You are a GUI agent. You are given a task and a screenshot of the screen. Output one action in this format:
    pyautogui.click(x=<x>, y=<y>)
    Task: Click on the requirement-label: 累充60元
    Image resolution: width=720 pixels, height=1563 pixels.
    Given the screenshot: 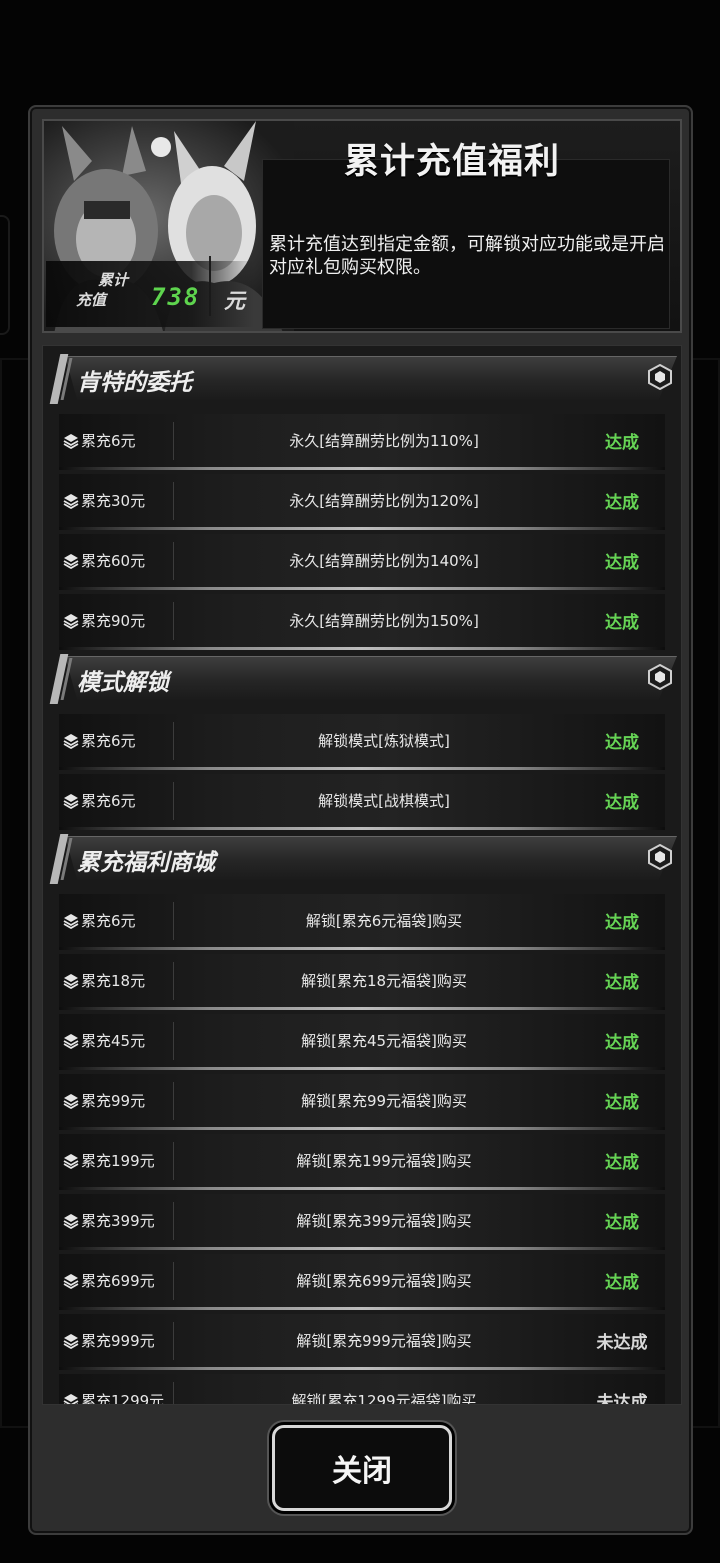 What is the action you would take?
    pyautogui.click(x=113, y=561)
    